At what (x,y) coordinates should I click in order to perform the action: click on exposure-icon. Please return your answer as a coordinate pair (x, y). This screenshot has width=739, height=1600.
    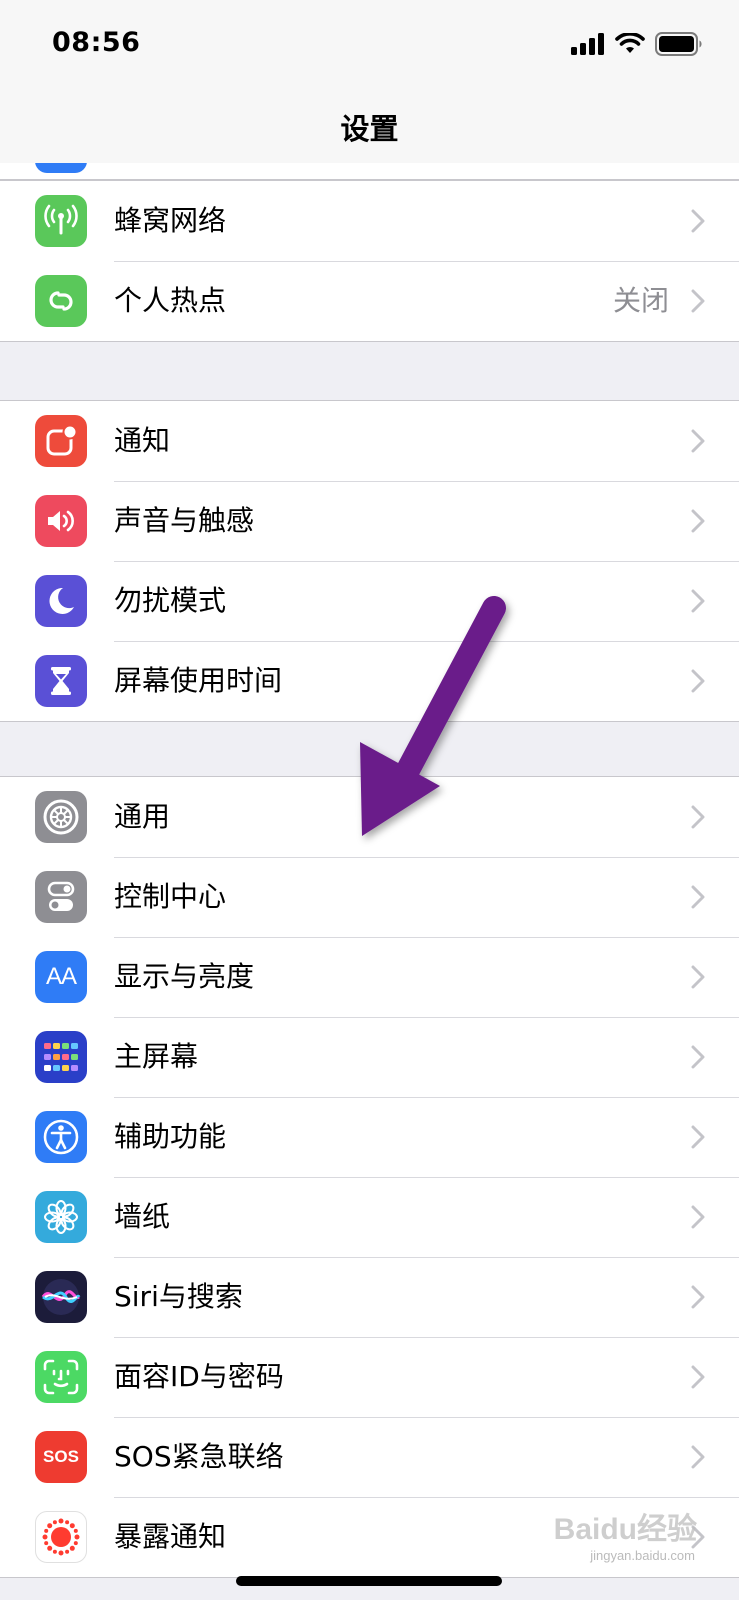
    Looking at the image, I should click on (61, 1537).